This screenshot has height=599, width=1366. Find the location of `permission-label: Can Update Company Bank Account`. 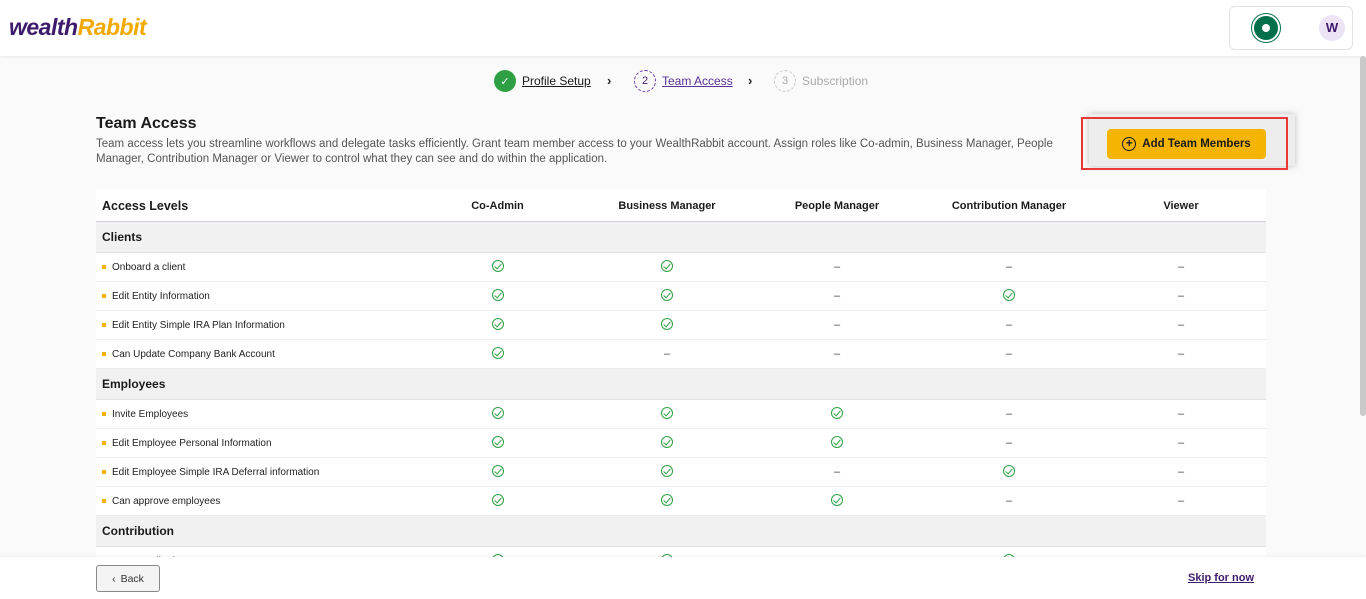

permission-label: Can Update Company Bank Account is located at coordinates (255, 354).